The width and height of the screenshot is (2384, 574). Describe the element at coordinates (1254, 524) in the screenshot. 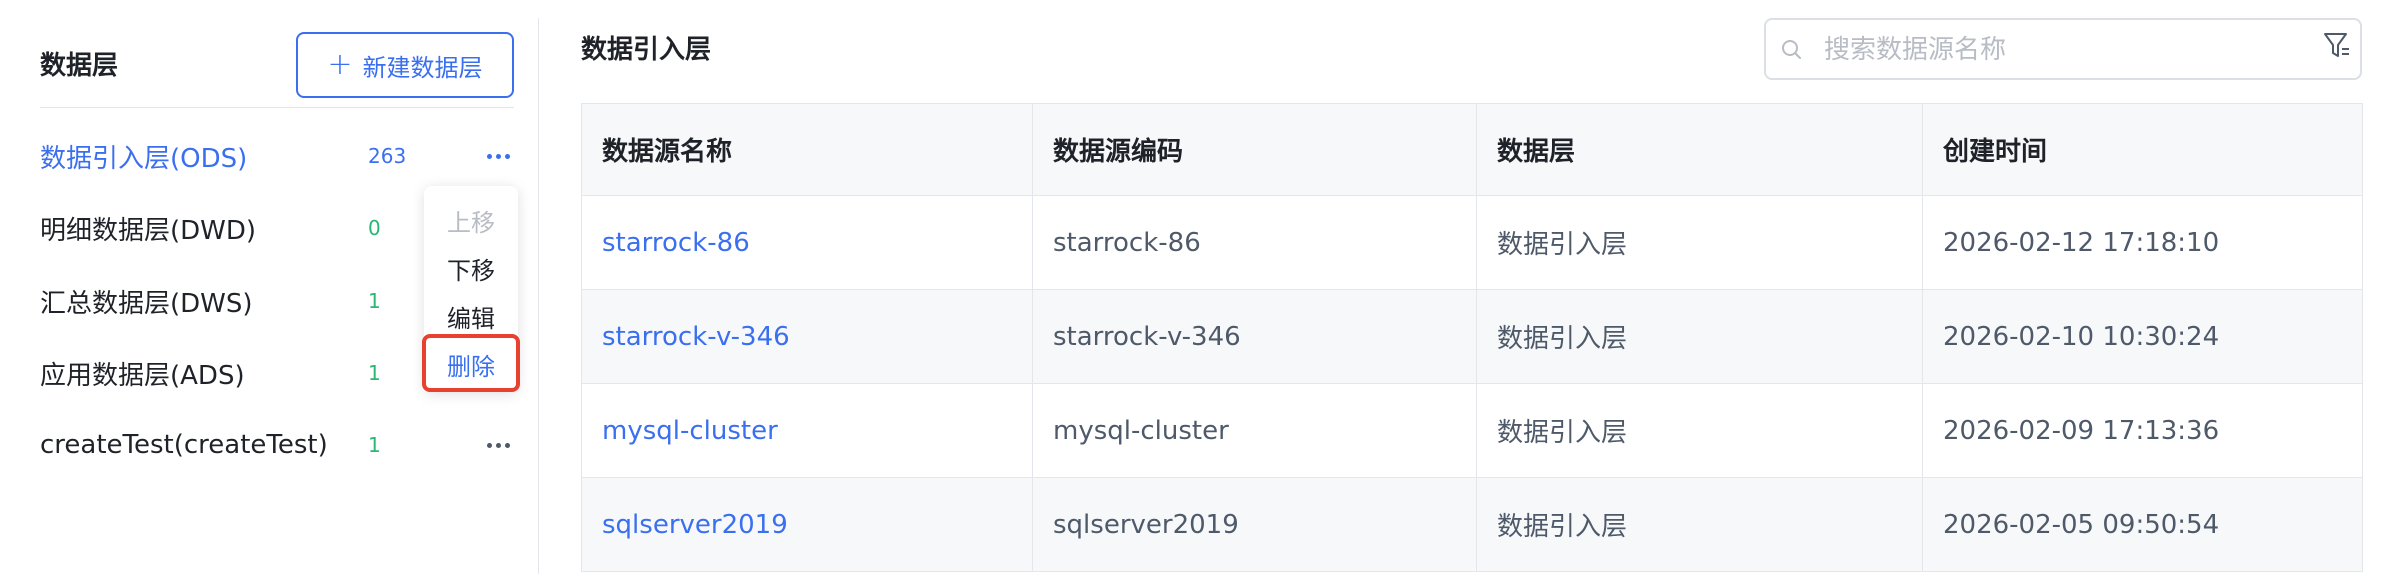

I see `datasource-code-cell: sqlserver2019` at that location.